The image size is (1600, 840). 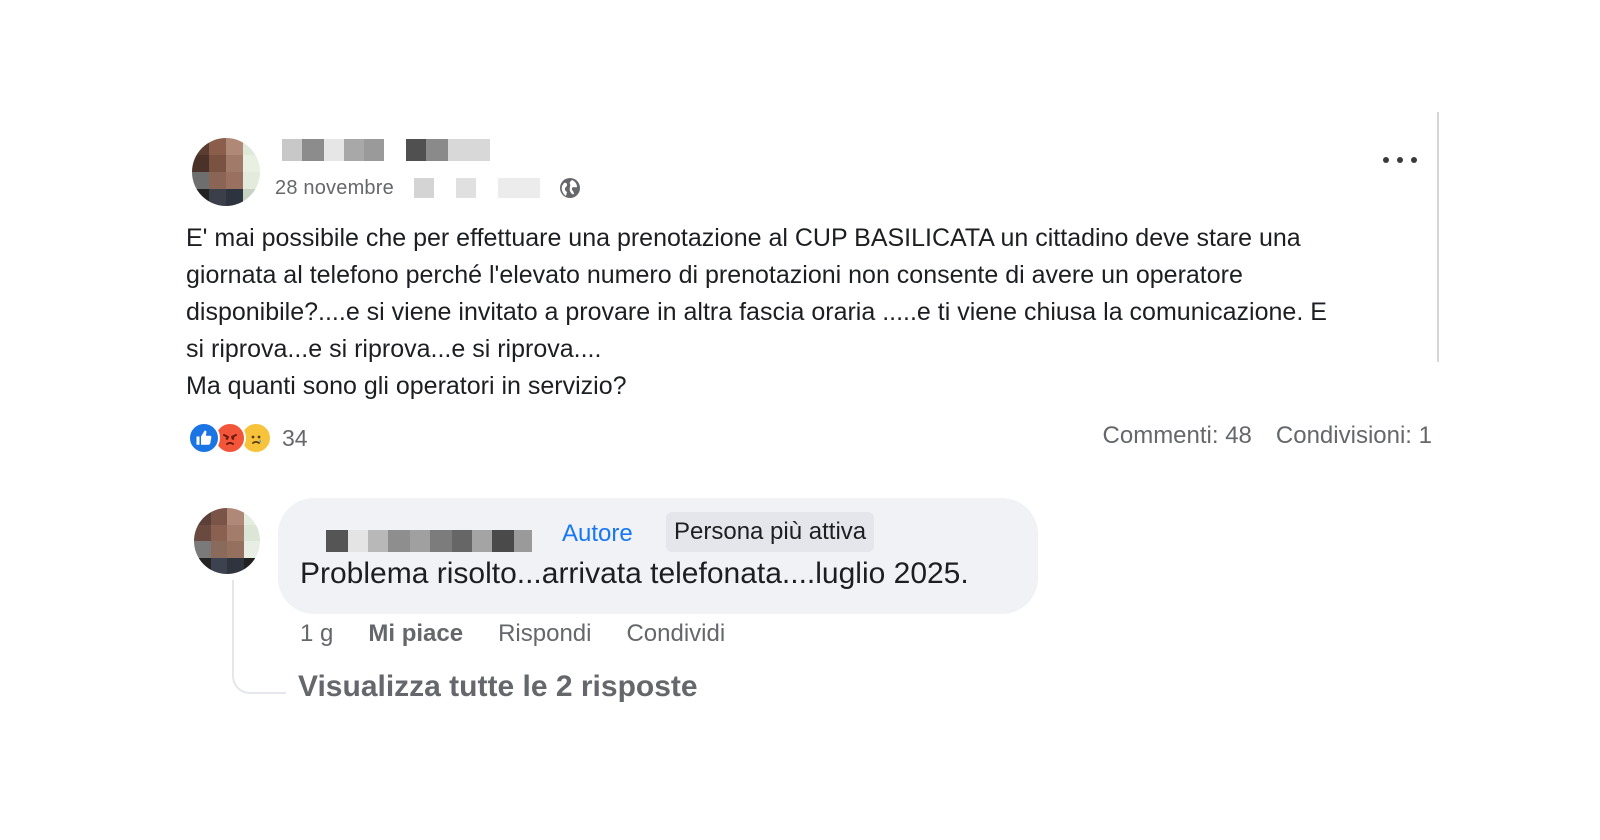 What do you see at coordinates (476, 188) in the screenshot?
I see `post-meta-redacted` at bounding box center [476, 188].